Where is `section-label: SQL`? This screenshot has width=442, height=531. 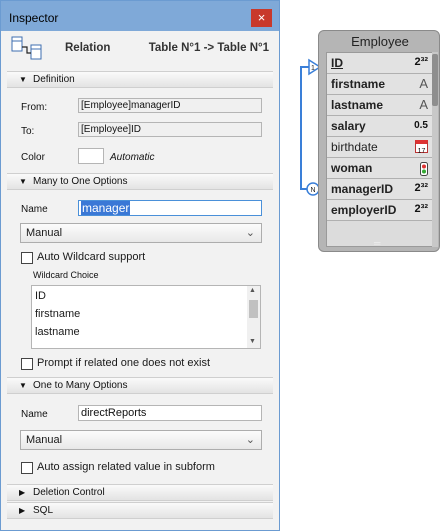 section-label: SQL is located at coordinates (43, 510).